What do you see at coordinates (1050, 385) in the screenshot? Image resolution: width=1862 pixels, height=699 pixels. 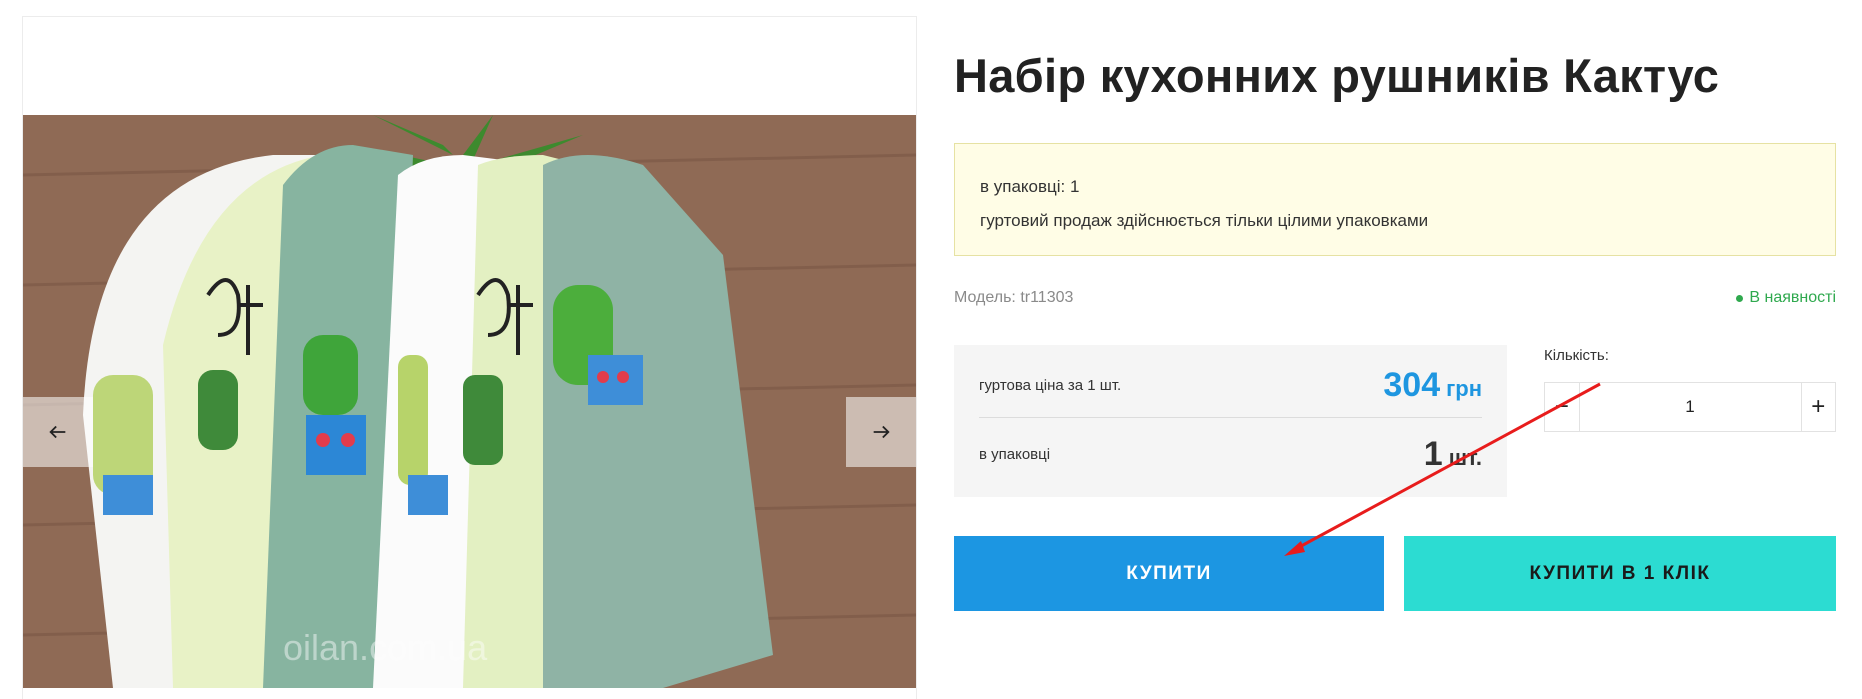 I see `price-label: гуртова ціна за 1 шт.` at bounding box center [1050, 385].